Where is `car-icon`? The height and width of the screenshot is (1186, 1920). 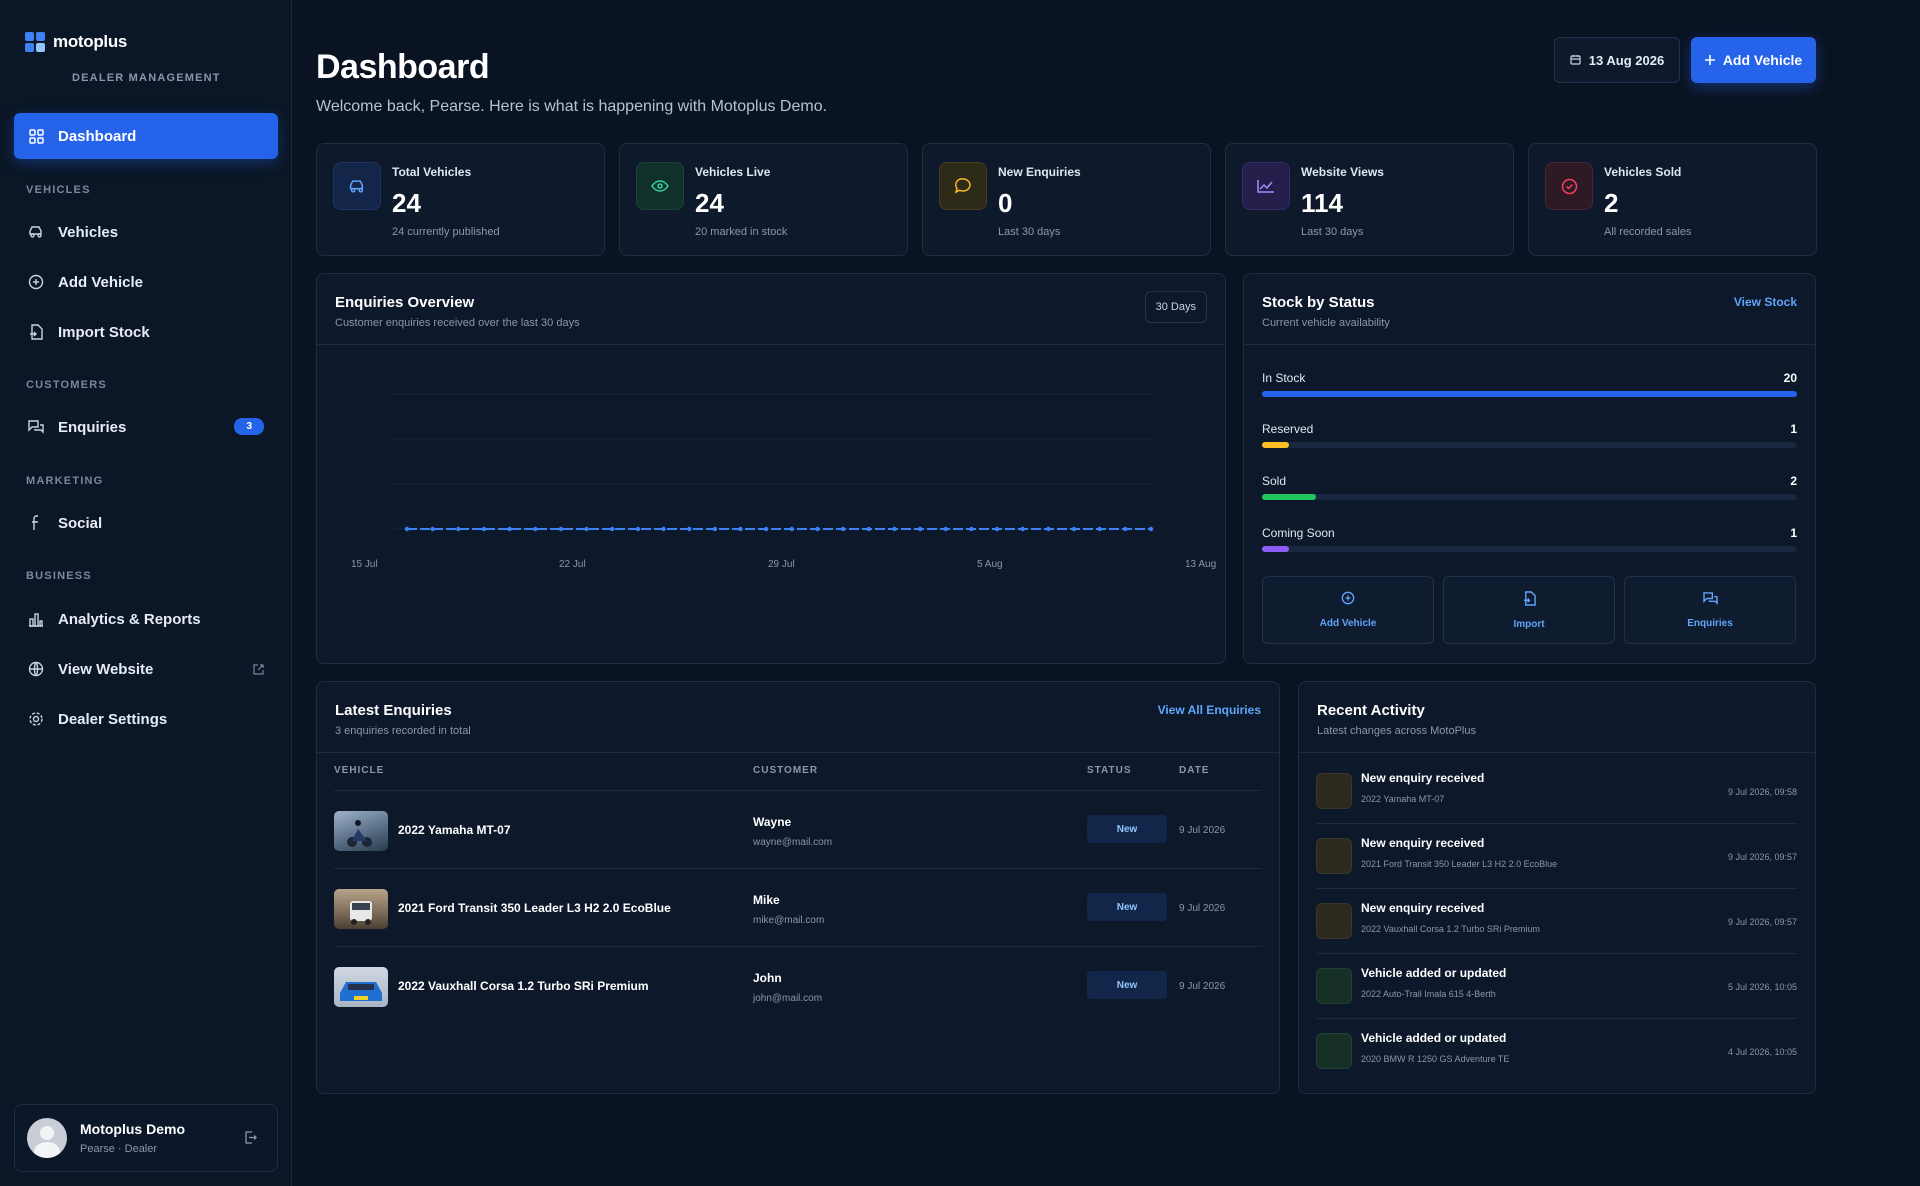
car-icon is located at coordinates (36, 232).